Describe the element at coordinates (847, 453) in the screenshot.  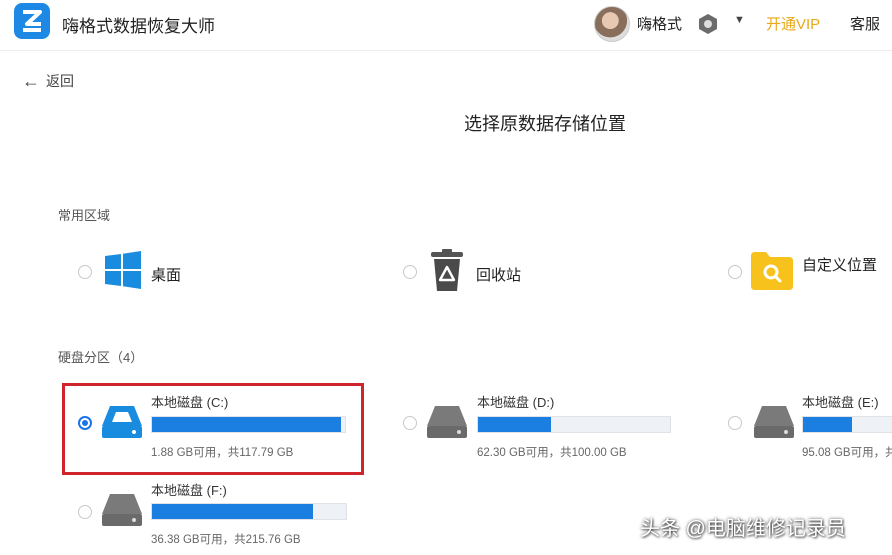
I see `drive-info: 95.08 GB可用，共` at that location.